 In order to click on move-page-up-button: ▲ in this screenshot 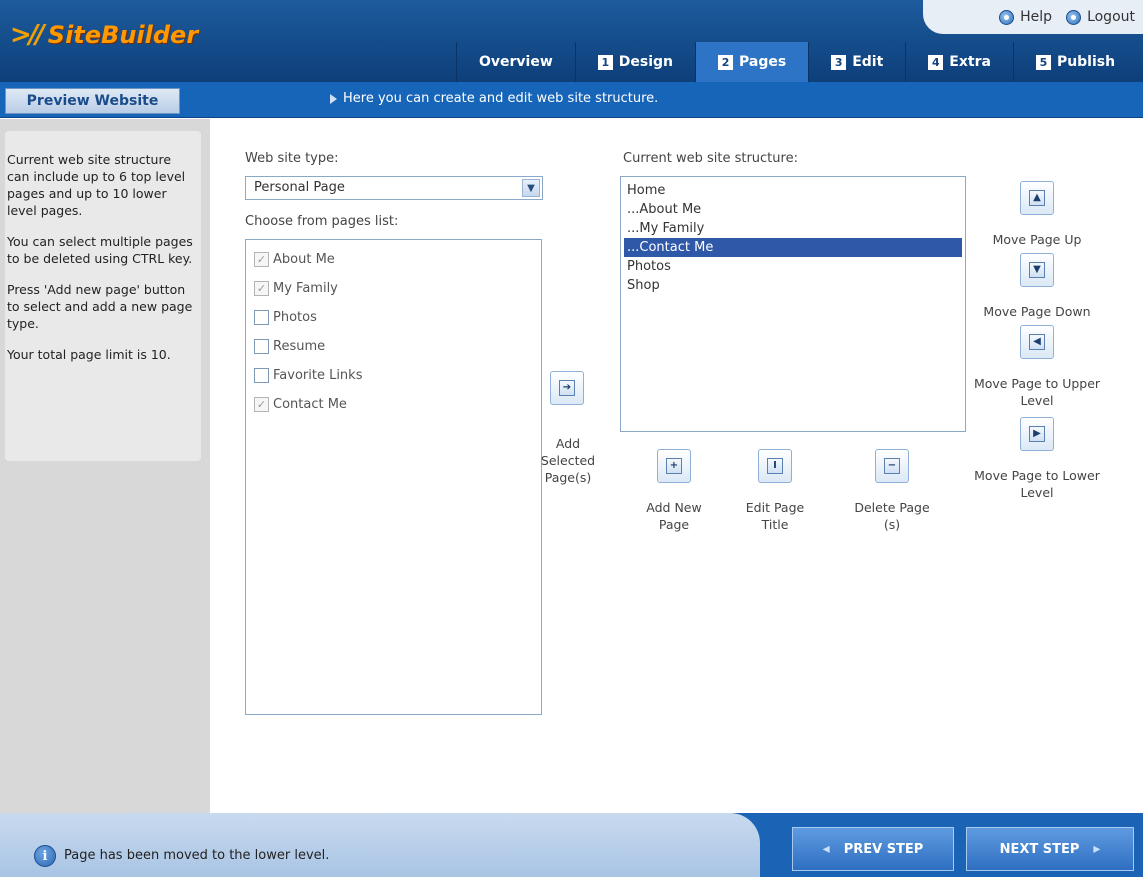, I will do `click(1037, 198)`.